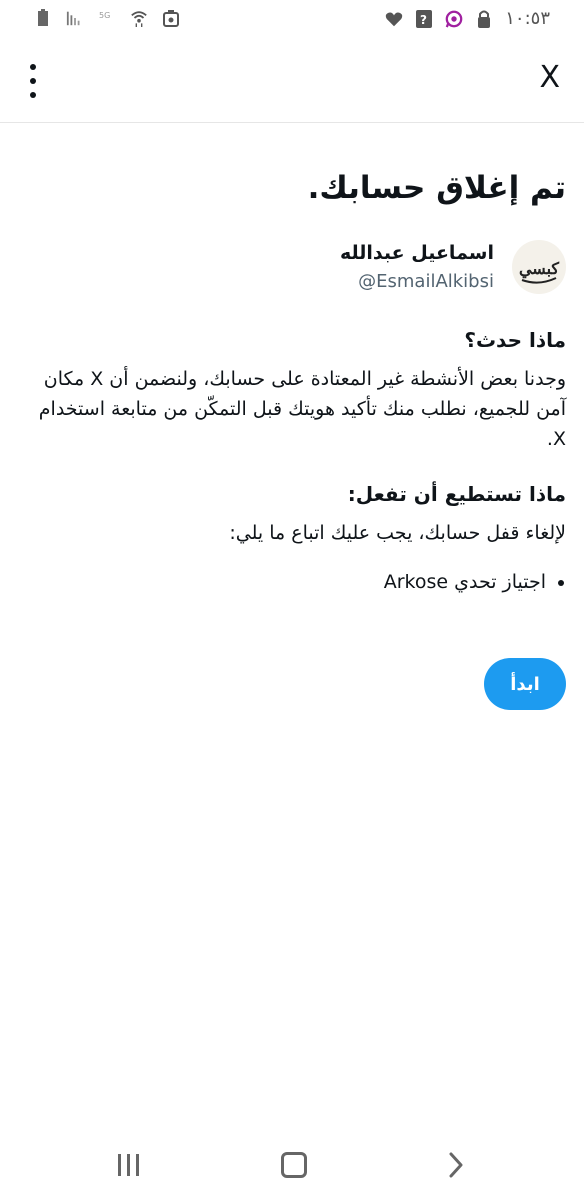 This screenshot has height=1200, width=584. I want to click on start-button: ابدأ, so click(525, 684).